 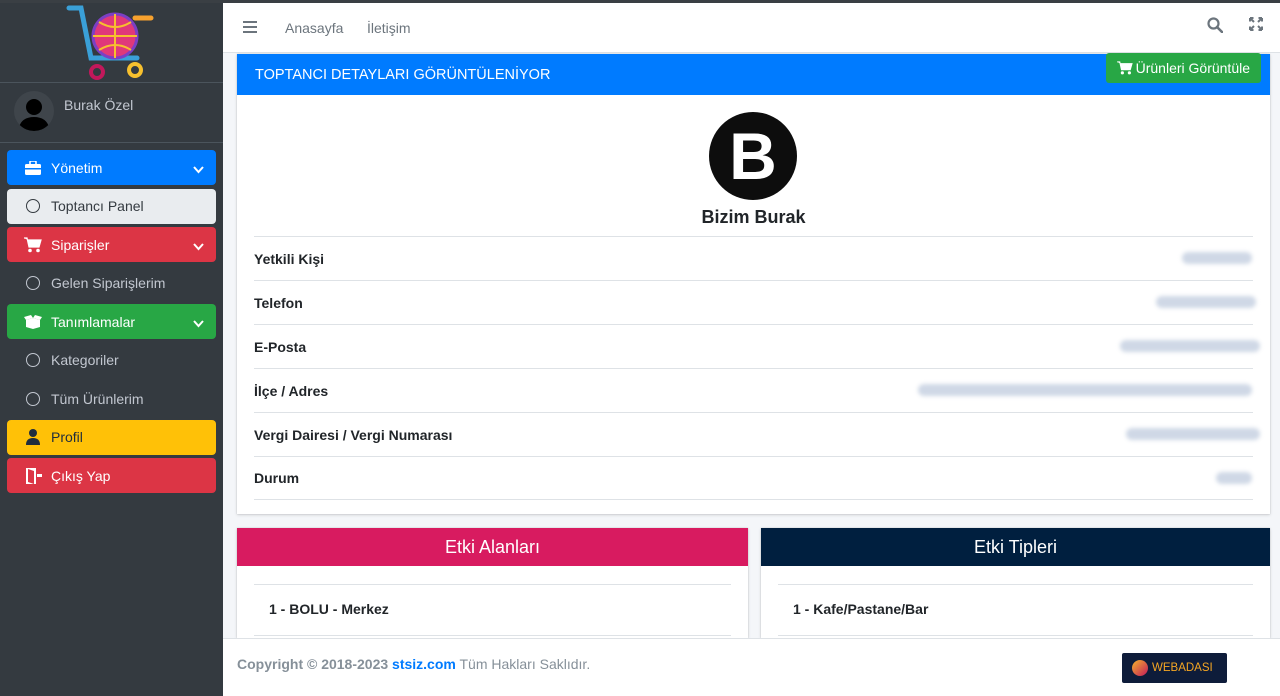 What do you see at coordinates (757, 346) in the screenshot?
I see `detail-row-eposta: E-Posta` at bounding box center [757, 346].